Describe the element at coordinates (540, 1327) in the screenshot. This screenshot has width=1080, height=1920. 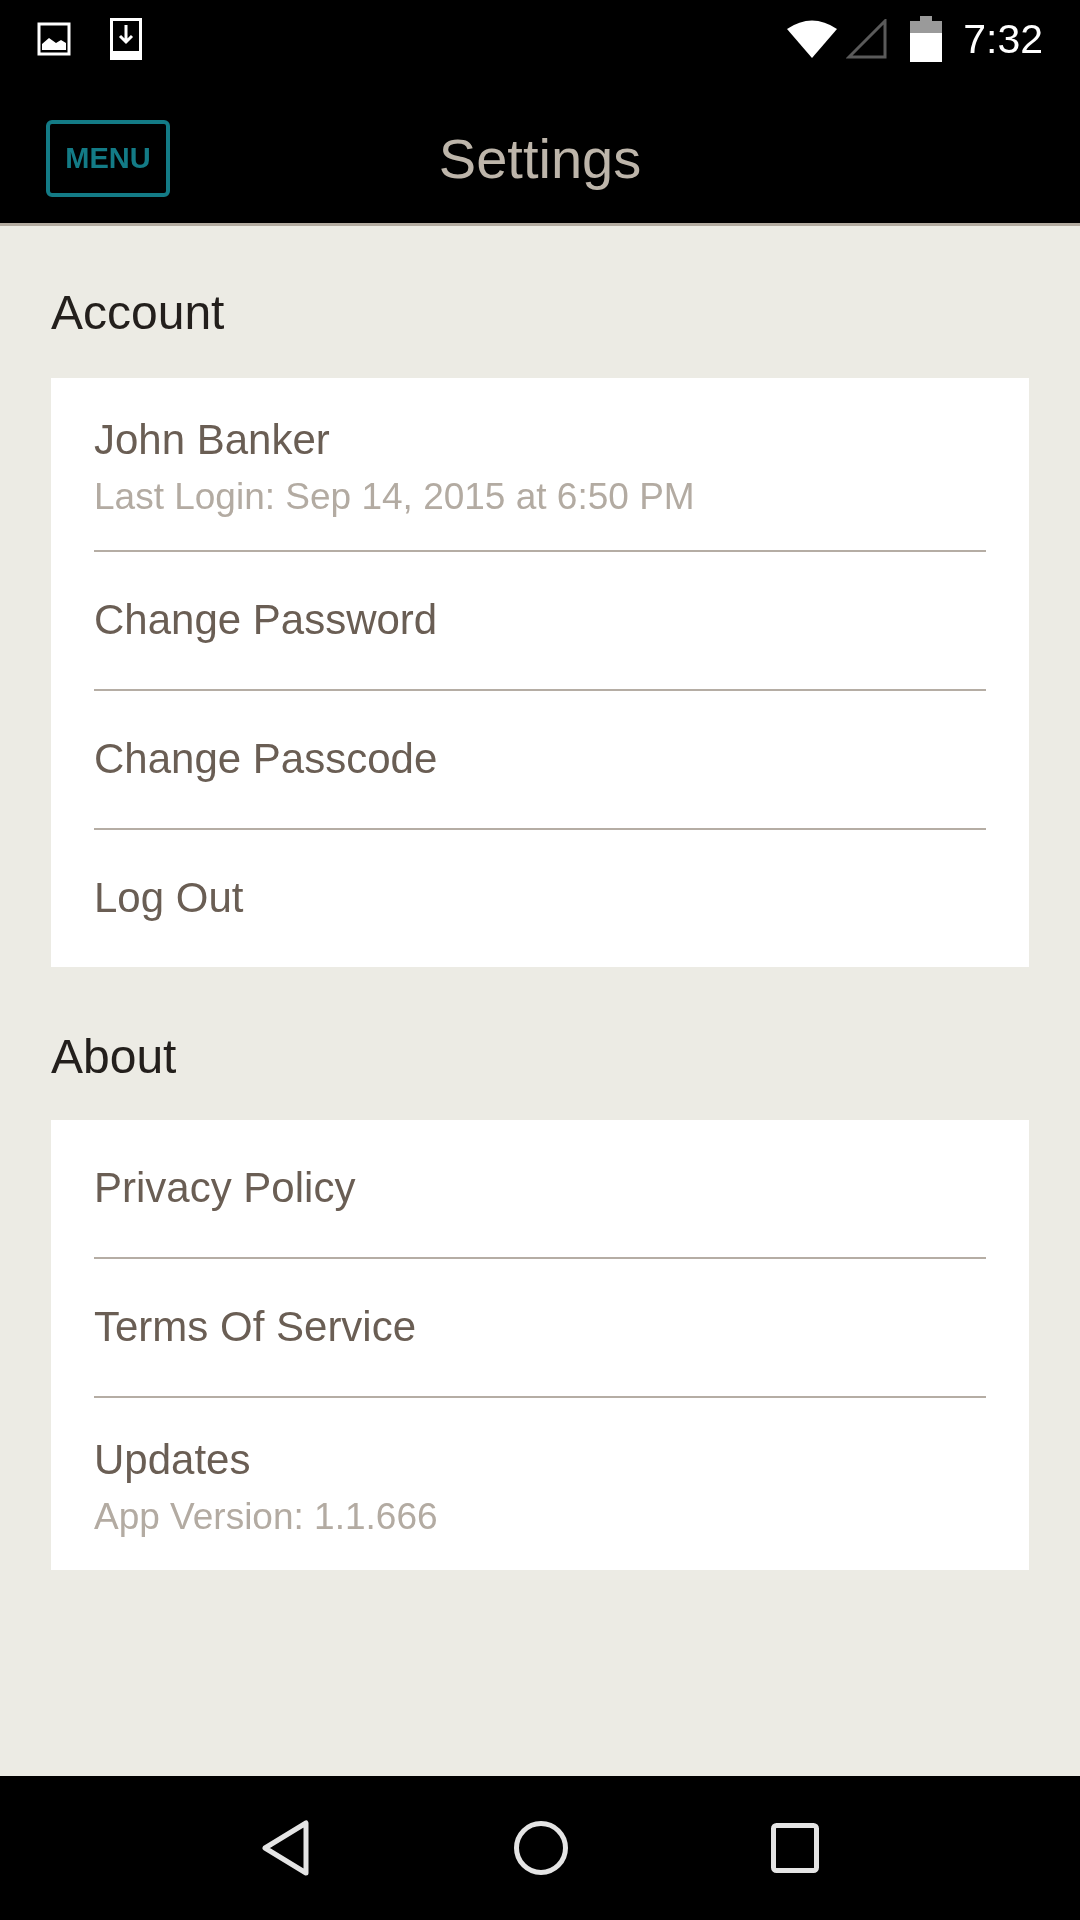
I see `settings-item: Terms Of Service` at that location.